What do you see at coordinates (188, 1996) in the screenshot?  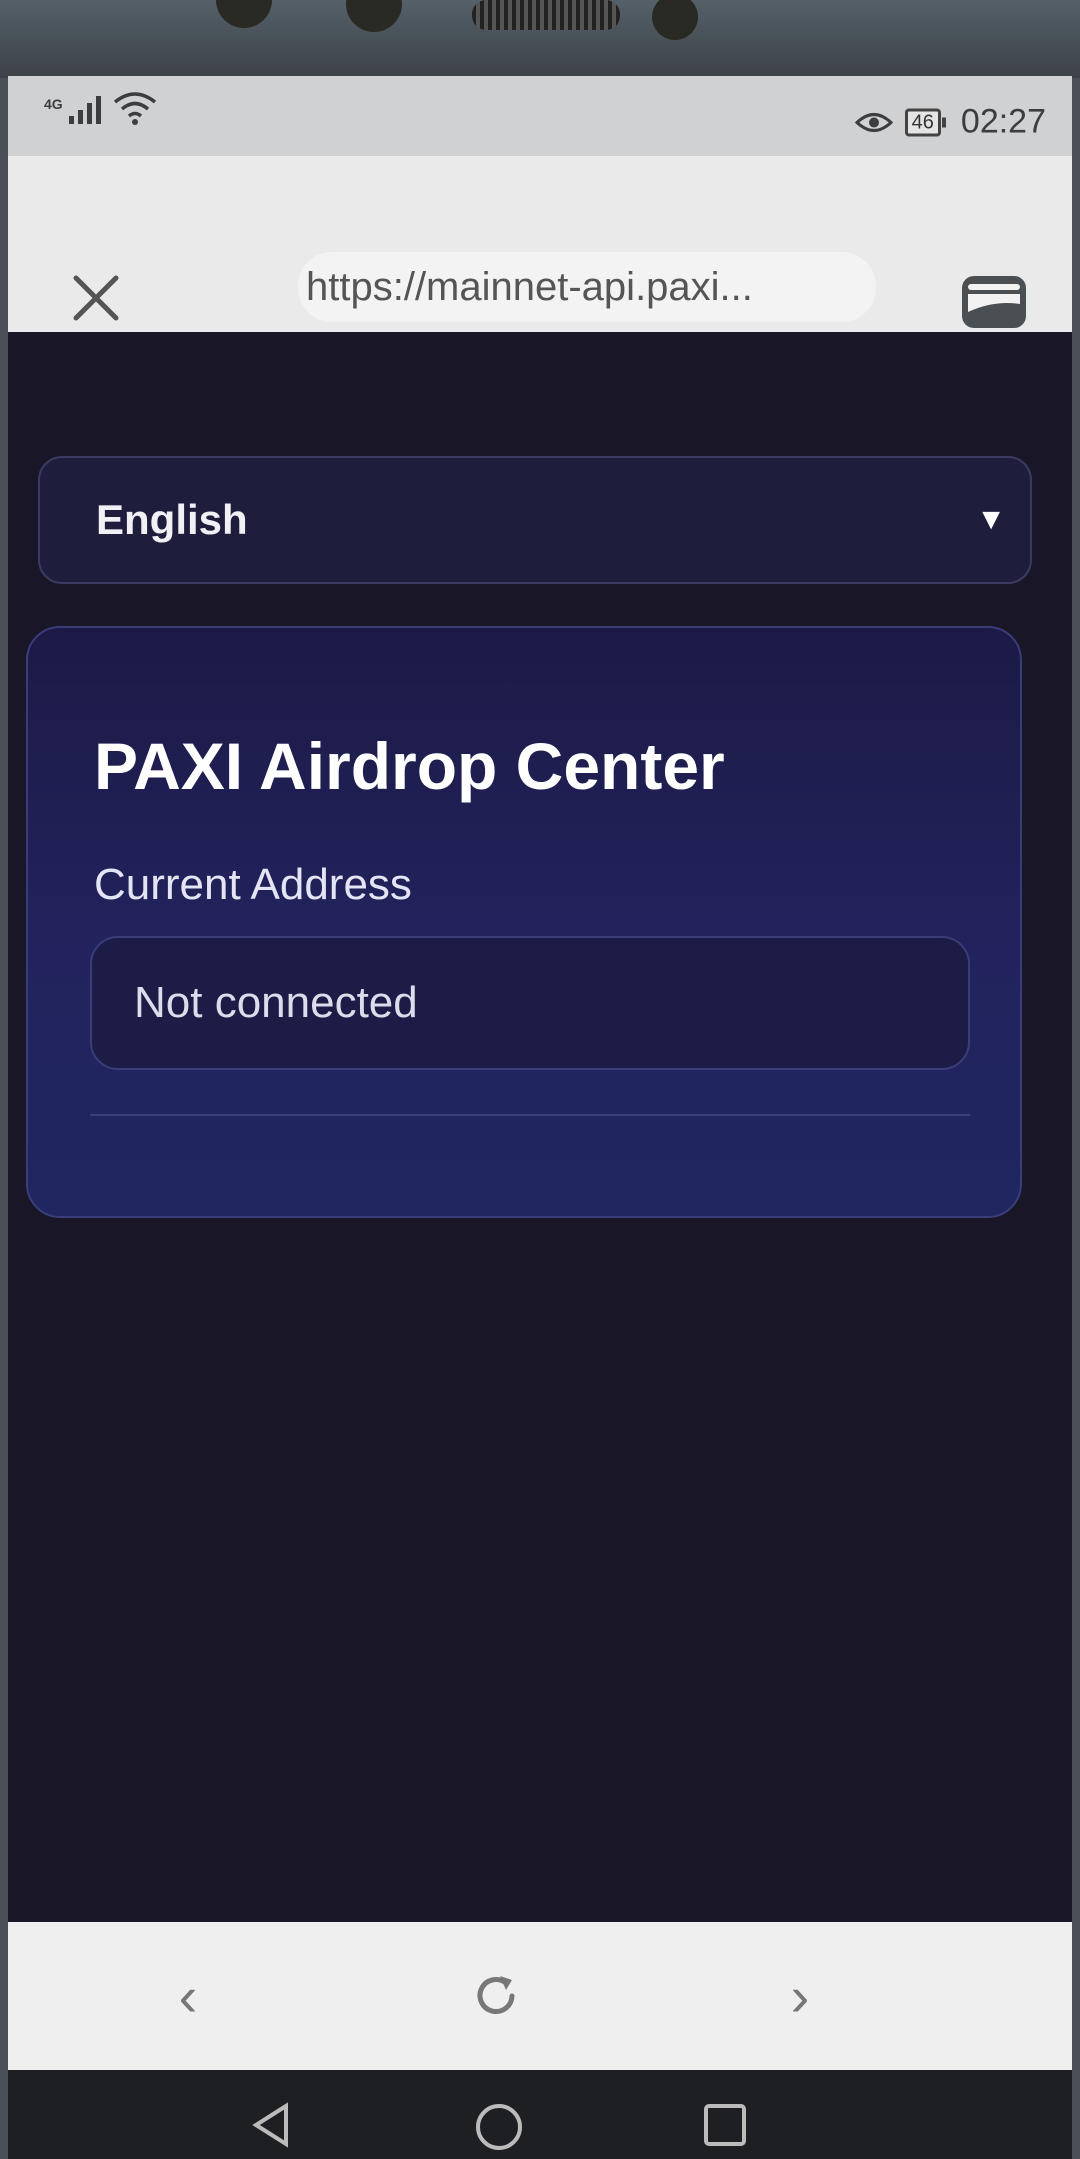 I see `back-button: ‹` at bounding box center [188, 1996].